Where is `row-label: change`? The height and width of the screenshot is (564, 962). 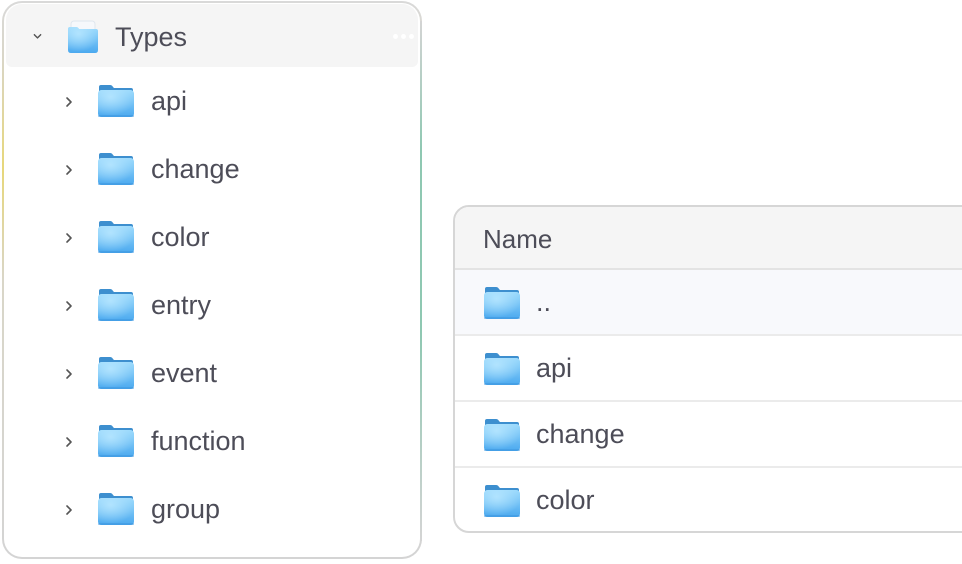 row-label: change is located at coordinates (580, 434).